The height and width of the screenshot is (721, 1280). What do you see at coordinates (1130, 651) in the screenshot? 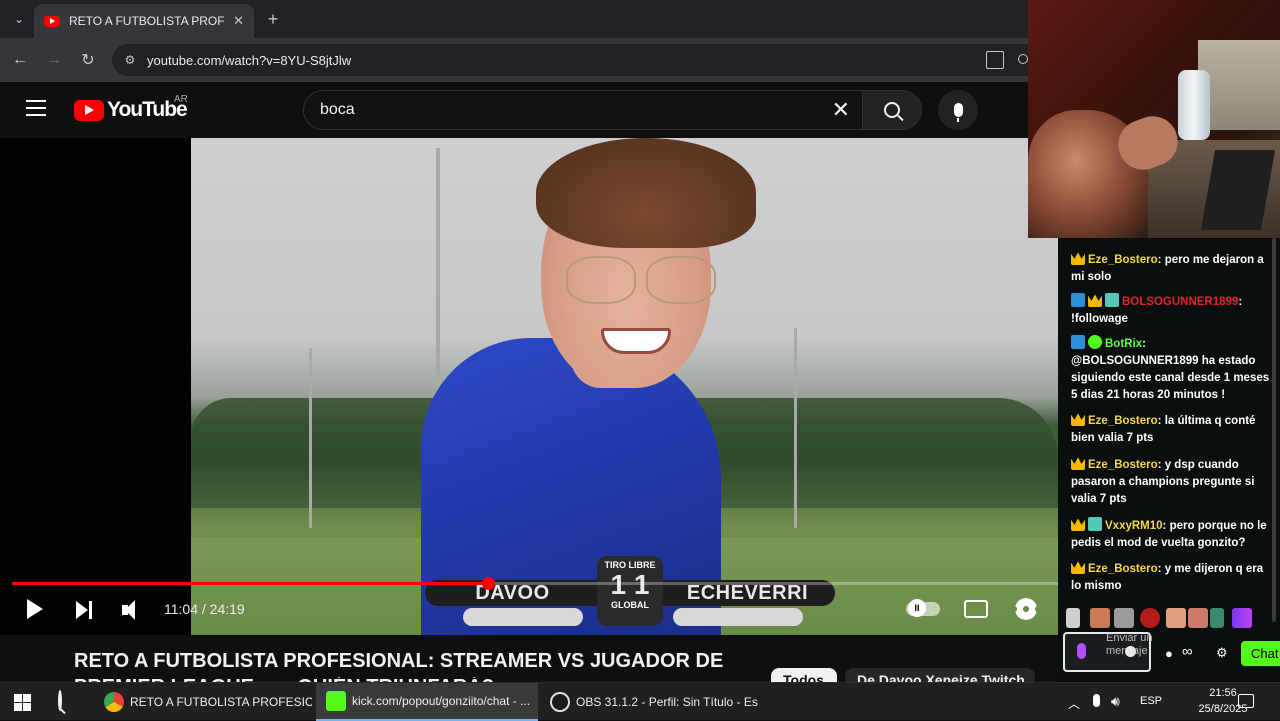
I see `emoji-picker-icon` at bounding box center [1130, 651].